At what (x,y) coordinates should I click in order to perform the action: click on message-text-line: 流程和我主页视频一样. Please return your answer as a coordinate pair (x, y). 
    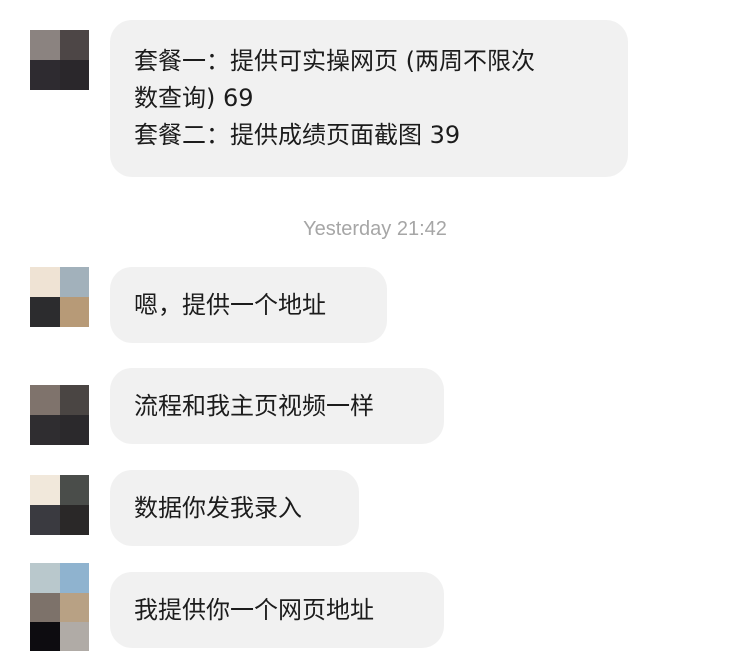
    Looking at the image, I should click on (254, 405).